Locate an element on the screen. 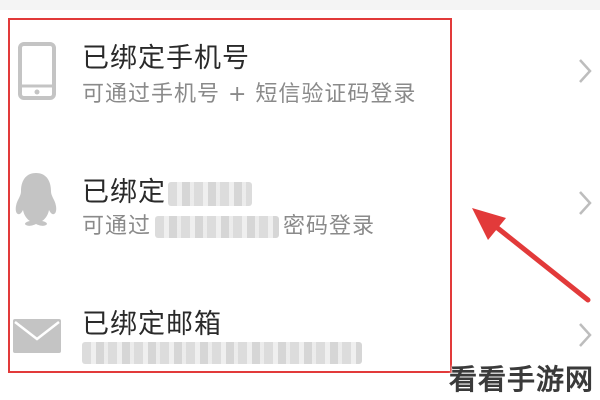 This screenshot has width=600, height=400. top-strip is located at coordinates (300, 5).